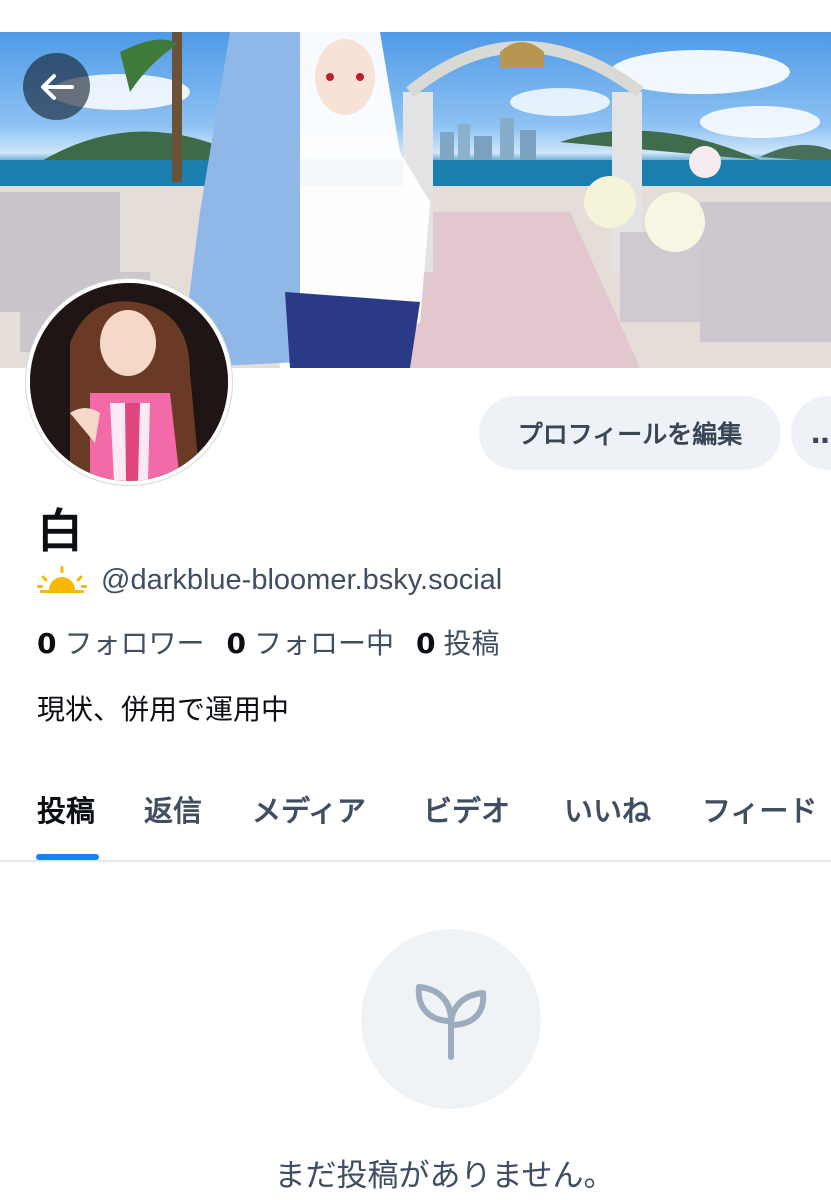  What do you see at coordinates (309, 809) in the screenshot?
I see `tab-media: メディア` at bounding box center [309, 809].